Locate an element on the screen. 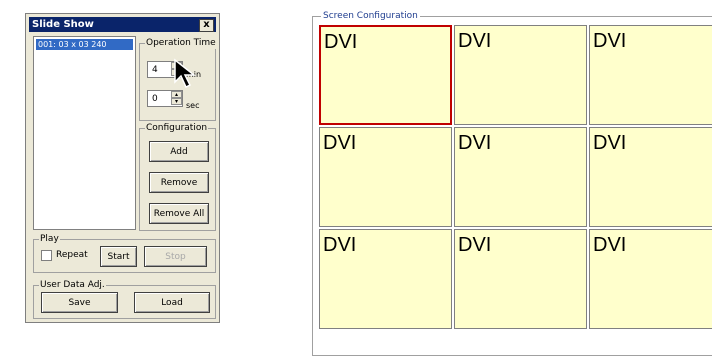 The image size is (712, 356). remove-all-button: Remove All is located at coordinates (179, 213).